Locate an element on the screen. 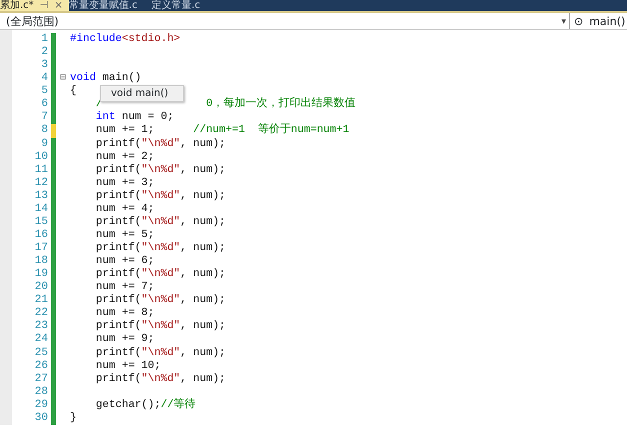  member-dropdown: ⊙ main() is located at coordinates (598, 21).